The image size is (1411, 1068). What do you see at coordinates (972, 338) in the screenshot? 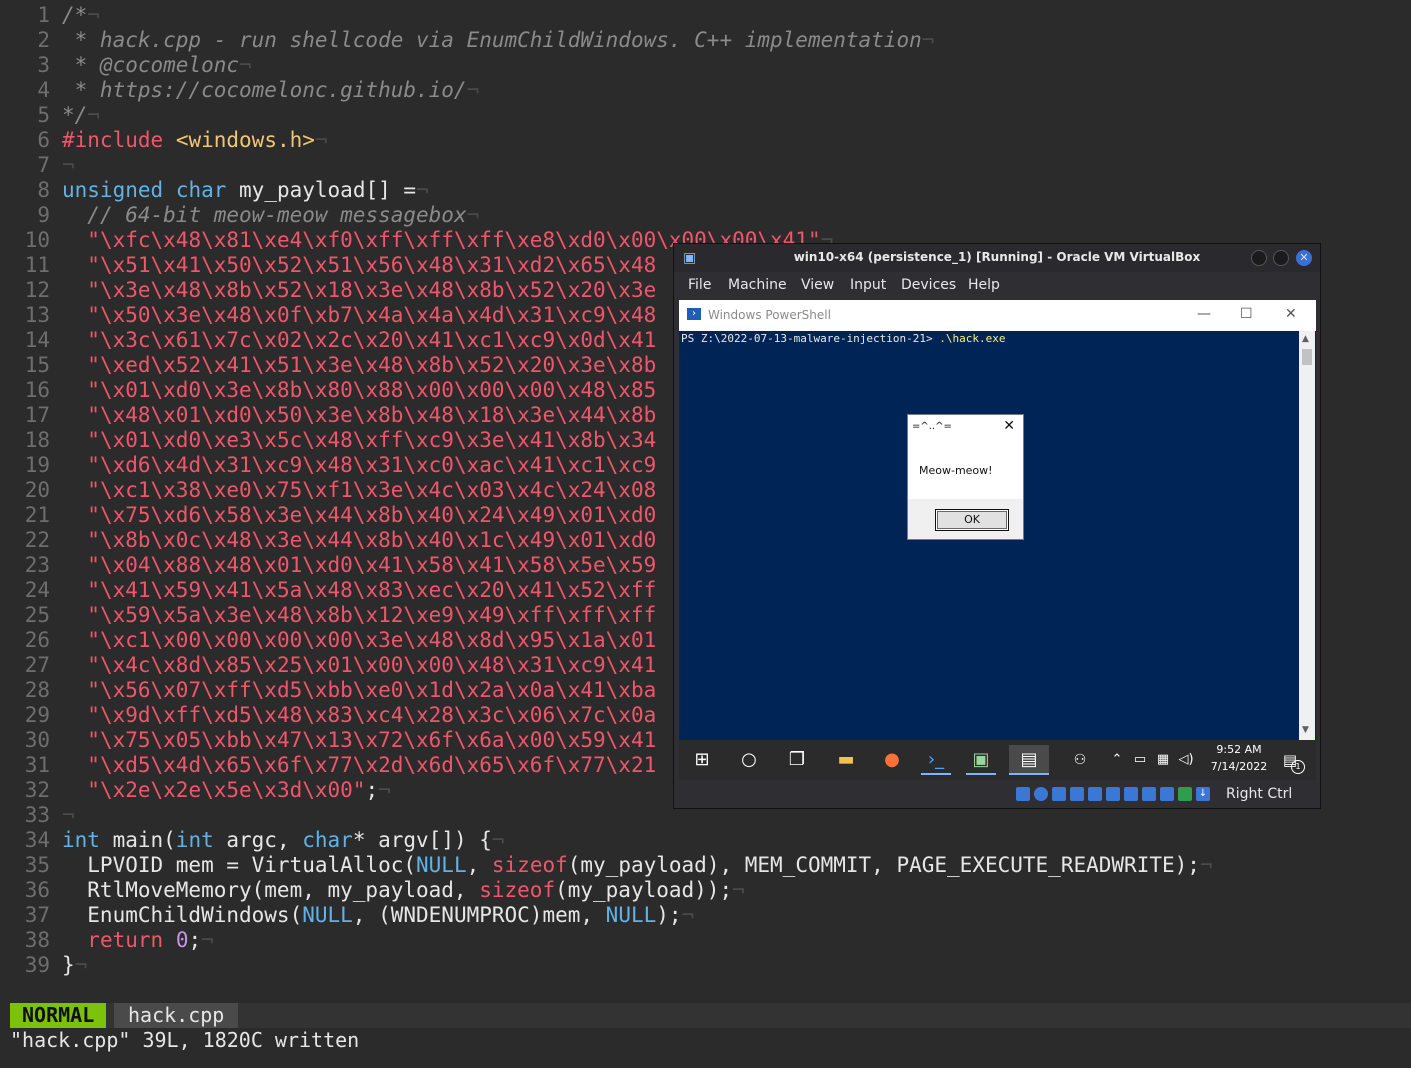
I see `console-command: .\hack.exe` at bounding box center [972, 338].